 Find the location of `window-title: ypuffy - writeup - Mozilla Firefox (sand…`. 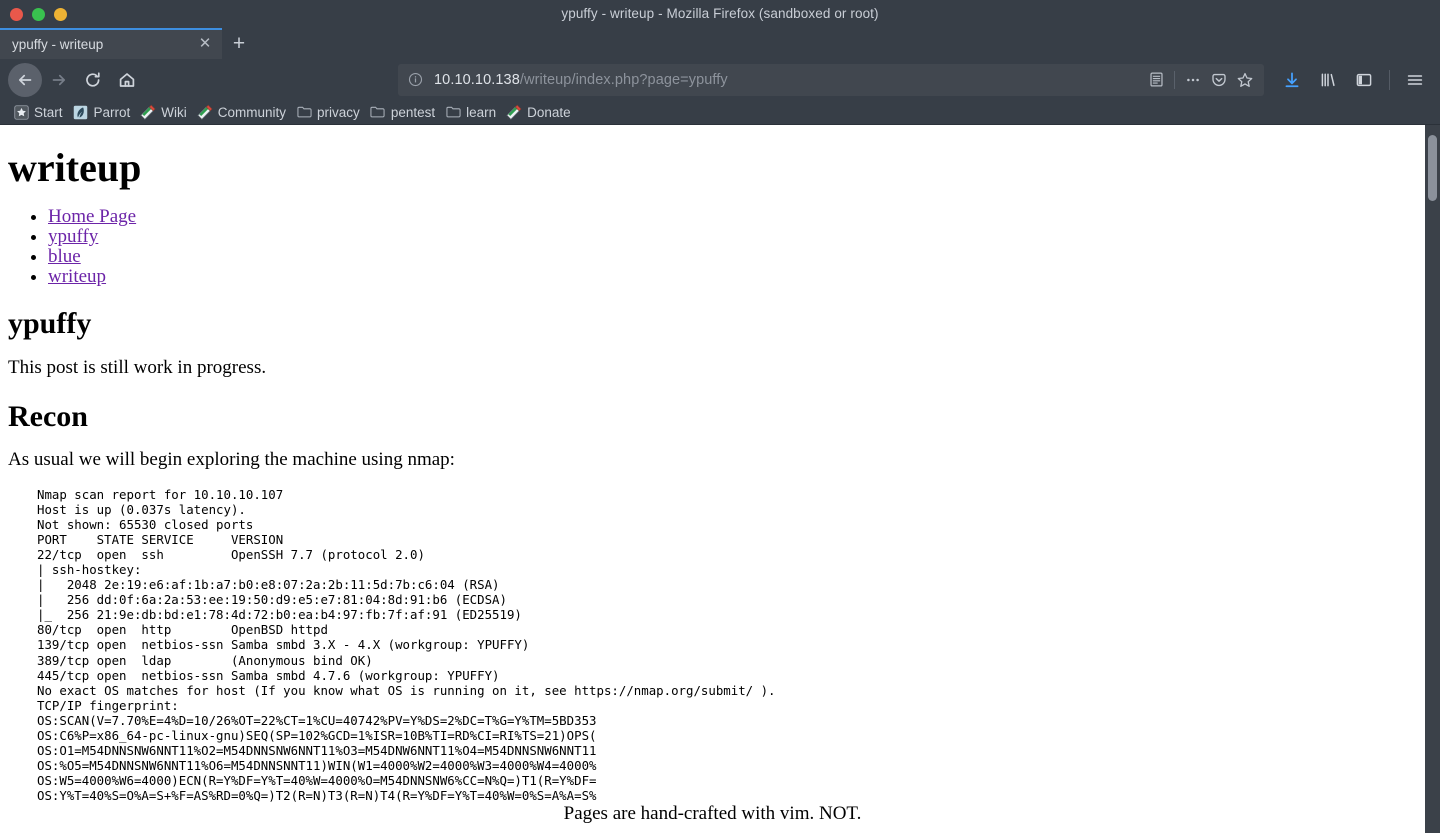

window-title: ypuffy - writeup - Mozilla Firefox (sand… is located at coordinates (720, 13).